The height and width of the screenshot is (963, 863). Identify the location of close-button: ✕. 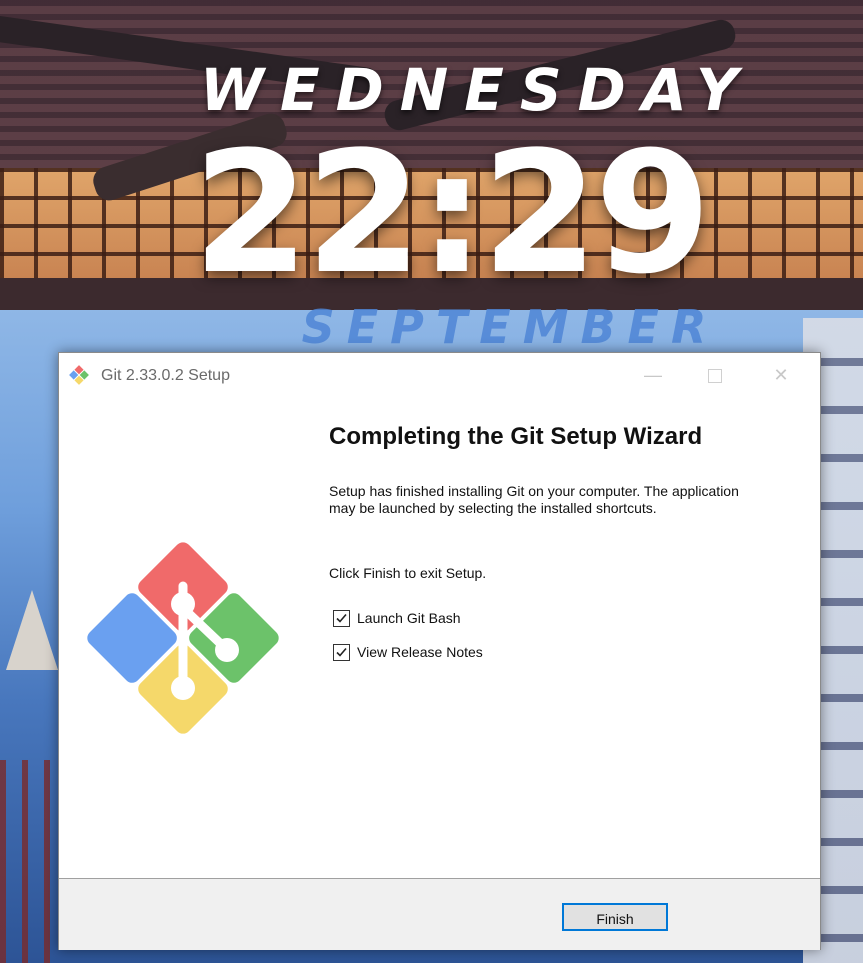
(781, 375).